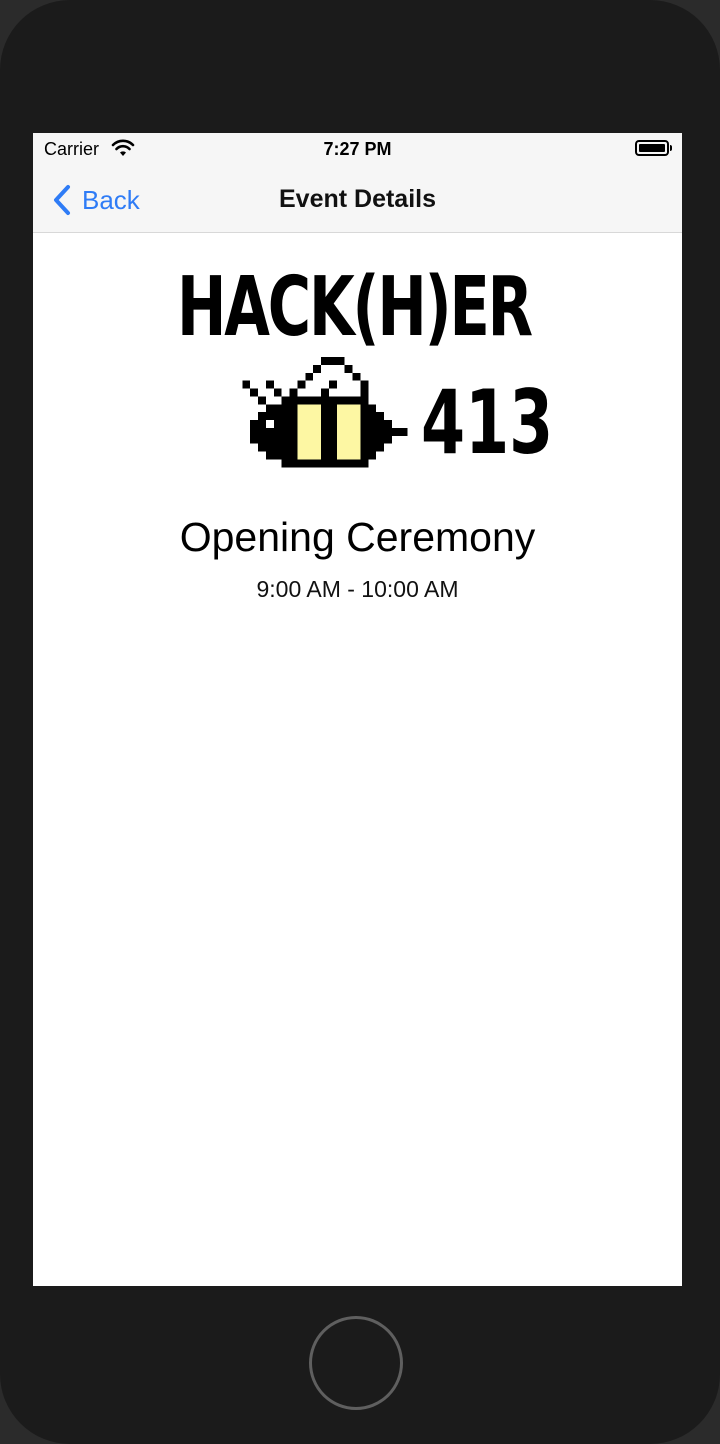 The height and width of the screenshot is (1444, 720). I want to click on status-time: 7:27 PM, so click(357, 149).